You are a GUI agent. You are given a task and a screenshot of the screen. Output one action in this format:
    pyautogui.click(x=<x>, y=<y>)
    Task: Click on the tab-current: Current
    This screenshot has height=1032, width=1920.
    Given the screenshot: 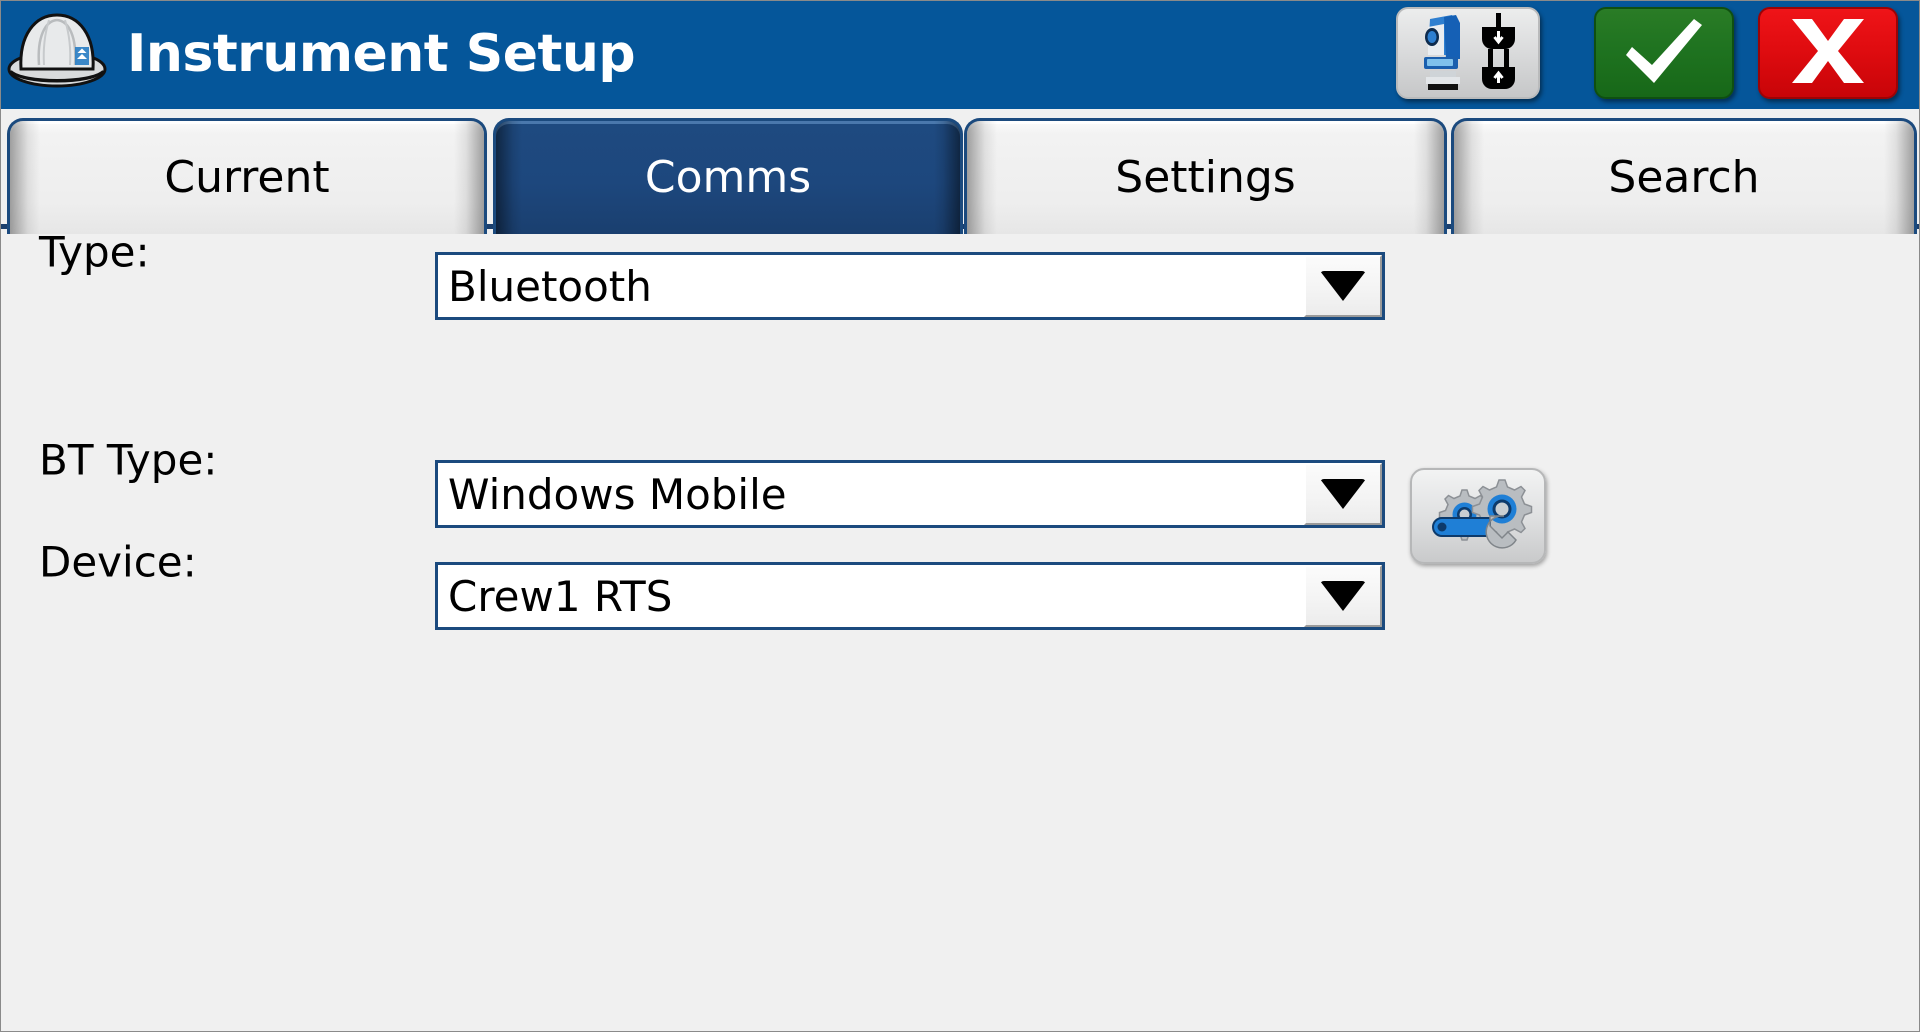 What is the action you would take?
    pyautogui.click(x=247, y=176)
    